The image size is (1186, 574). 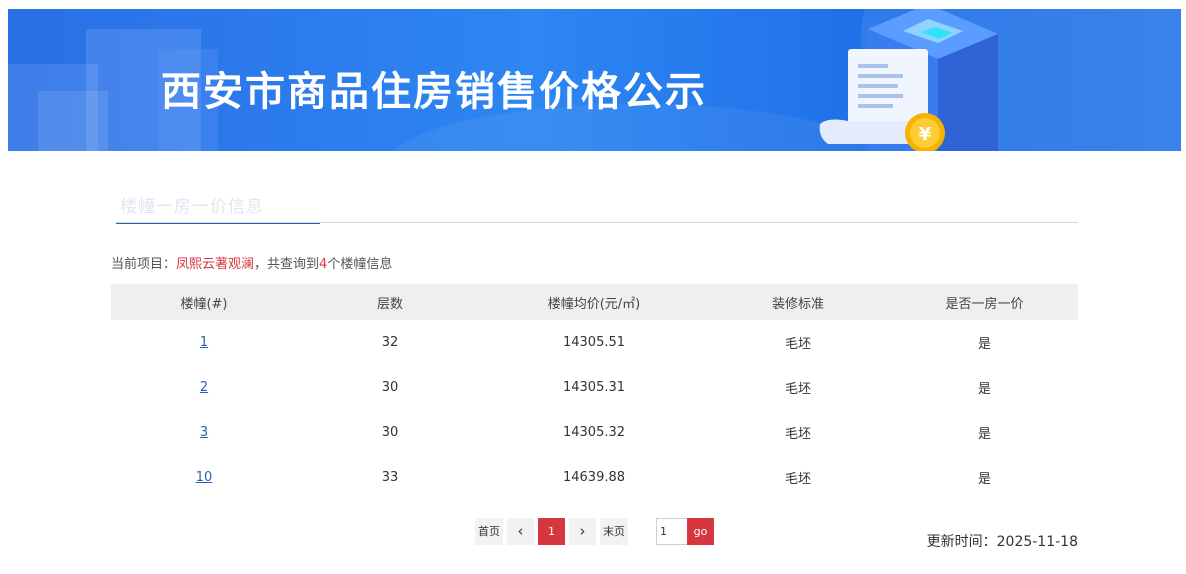 I want to click on building-link: 10, so click(x=204, y=477).